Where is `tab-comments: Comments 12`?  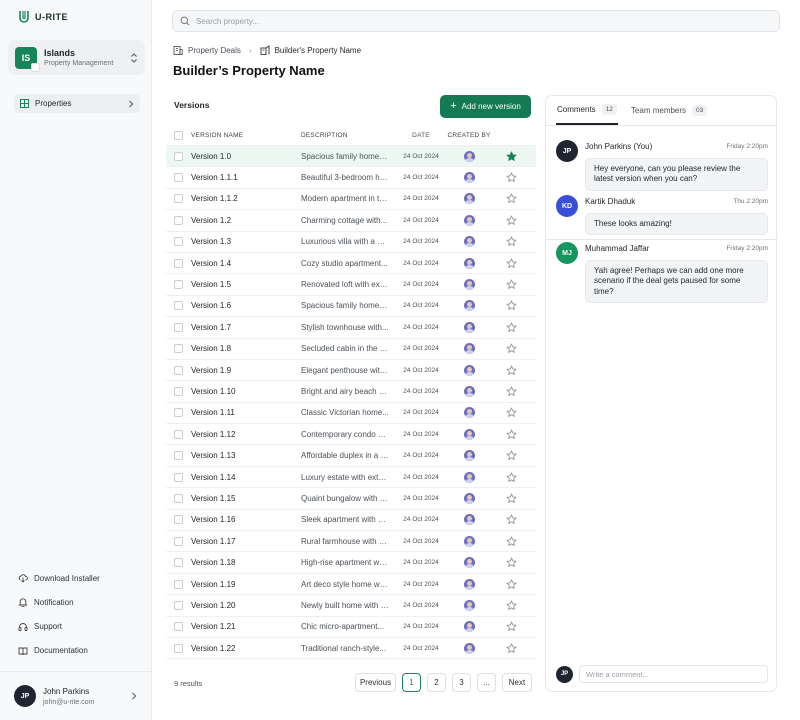 tab-comments: Comments 12 is located at coordinates (587, 110).